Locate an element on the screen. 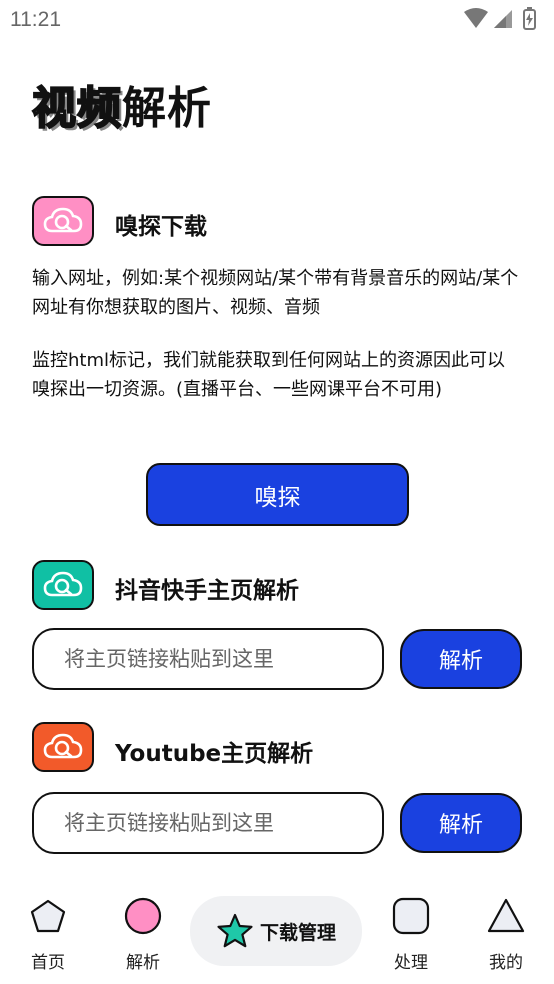 The width and height of the screenshot is (554, 984). page-title: 视频解析 is located at coordinates (121, 104).